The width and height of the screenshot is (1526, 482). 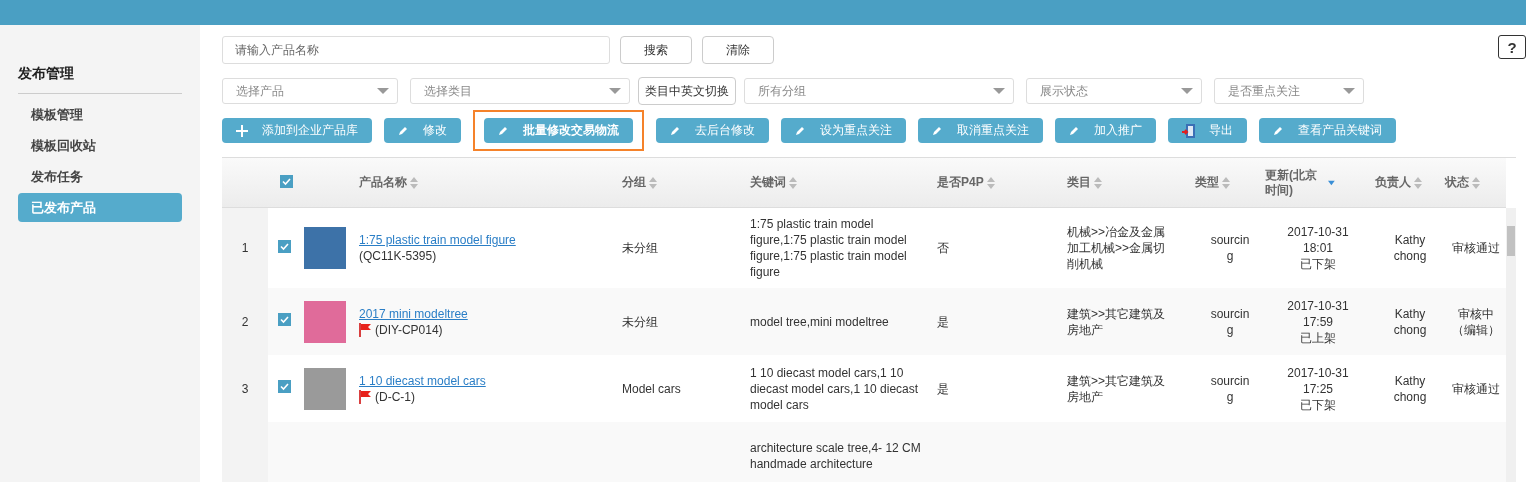 I want to click on scrollbar, so click(x=1511, y=345).